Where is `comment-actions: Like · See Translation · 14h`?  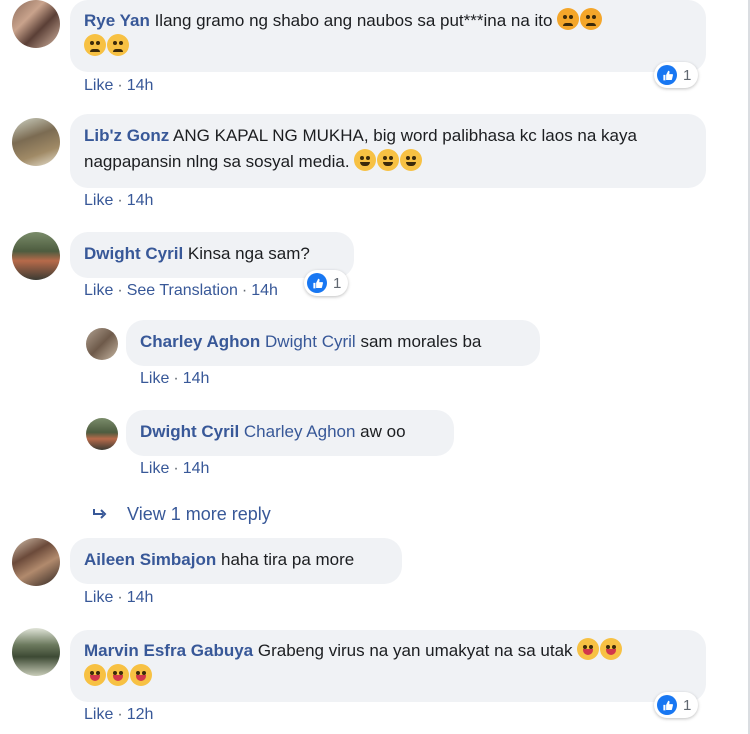 comment-actions: Like · See Translation · 14h is located at coordinates (181, 290).